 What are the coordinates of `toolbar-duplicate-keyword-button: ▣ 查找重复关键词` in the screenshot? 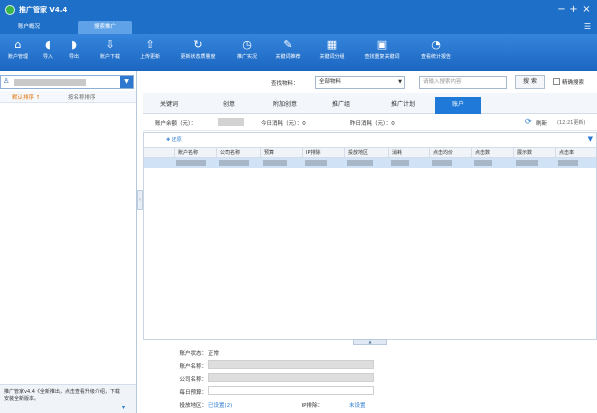 It's located at (382, 53).